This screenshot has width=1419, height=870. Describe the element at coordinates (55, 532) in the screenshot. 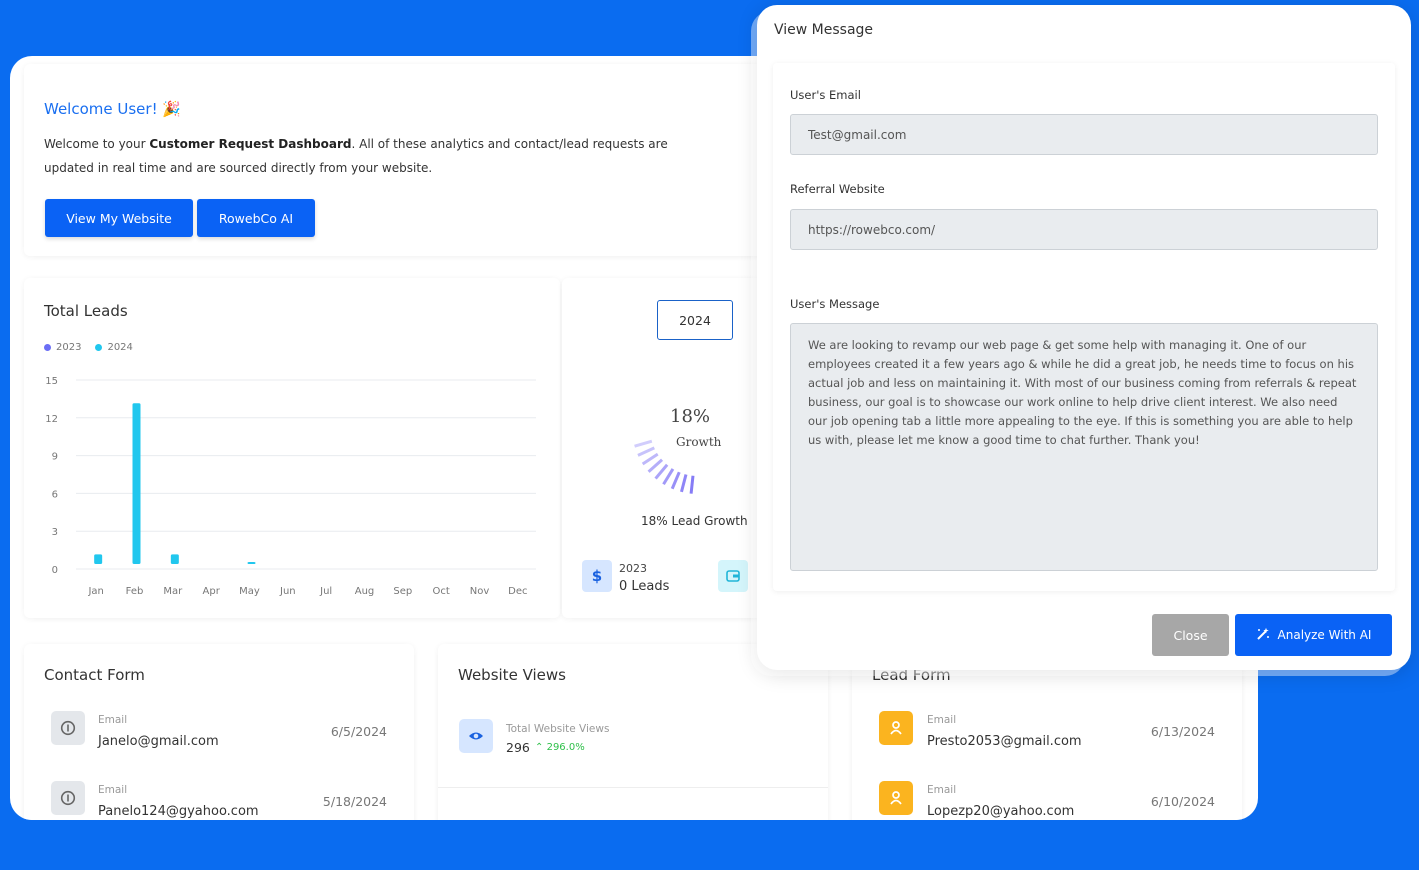

I see `y-tick-label: 3` at that location.